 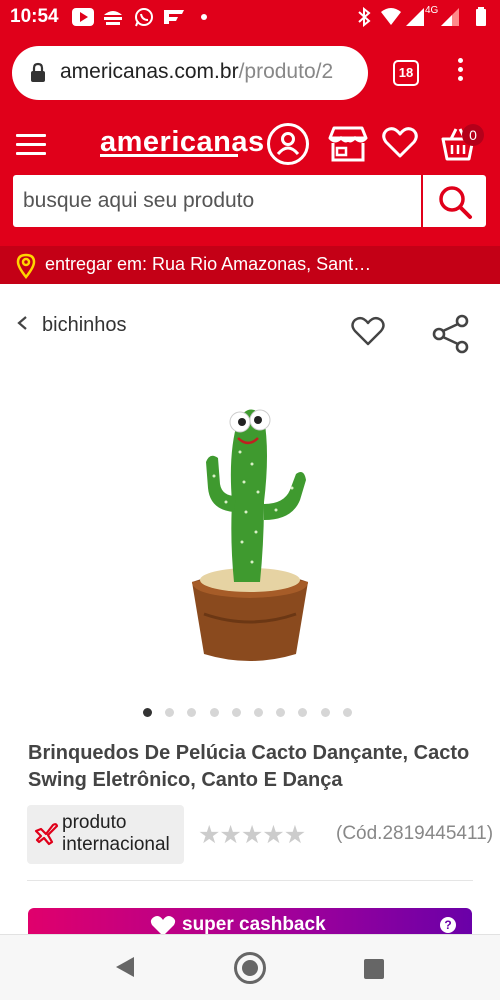 I want to click on menu-icon, so click(x=31, y=145).